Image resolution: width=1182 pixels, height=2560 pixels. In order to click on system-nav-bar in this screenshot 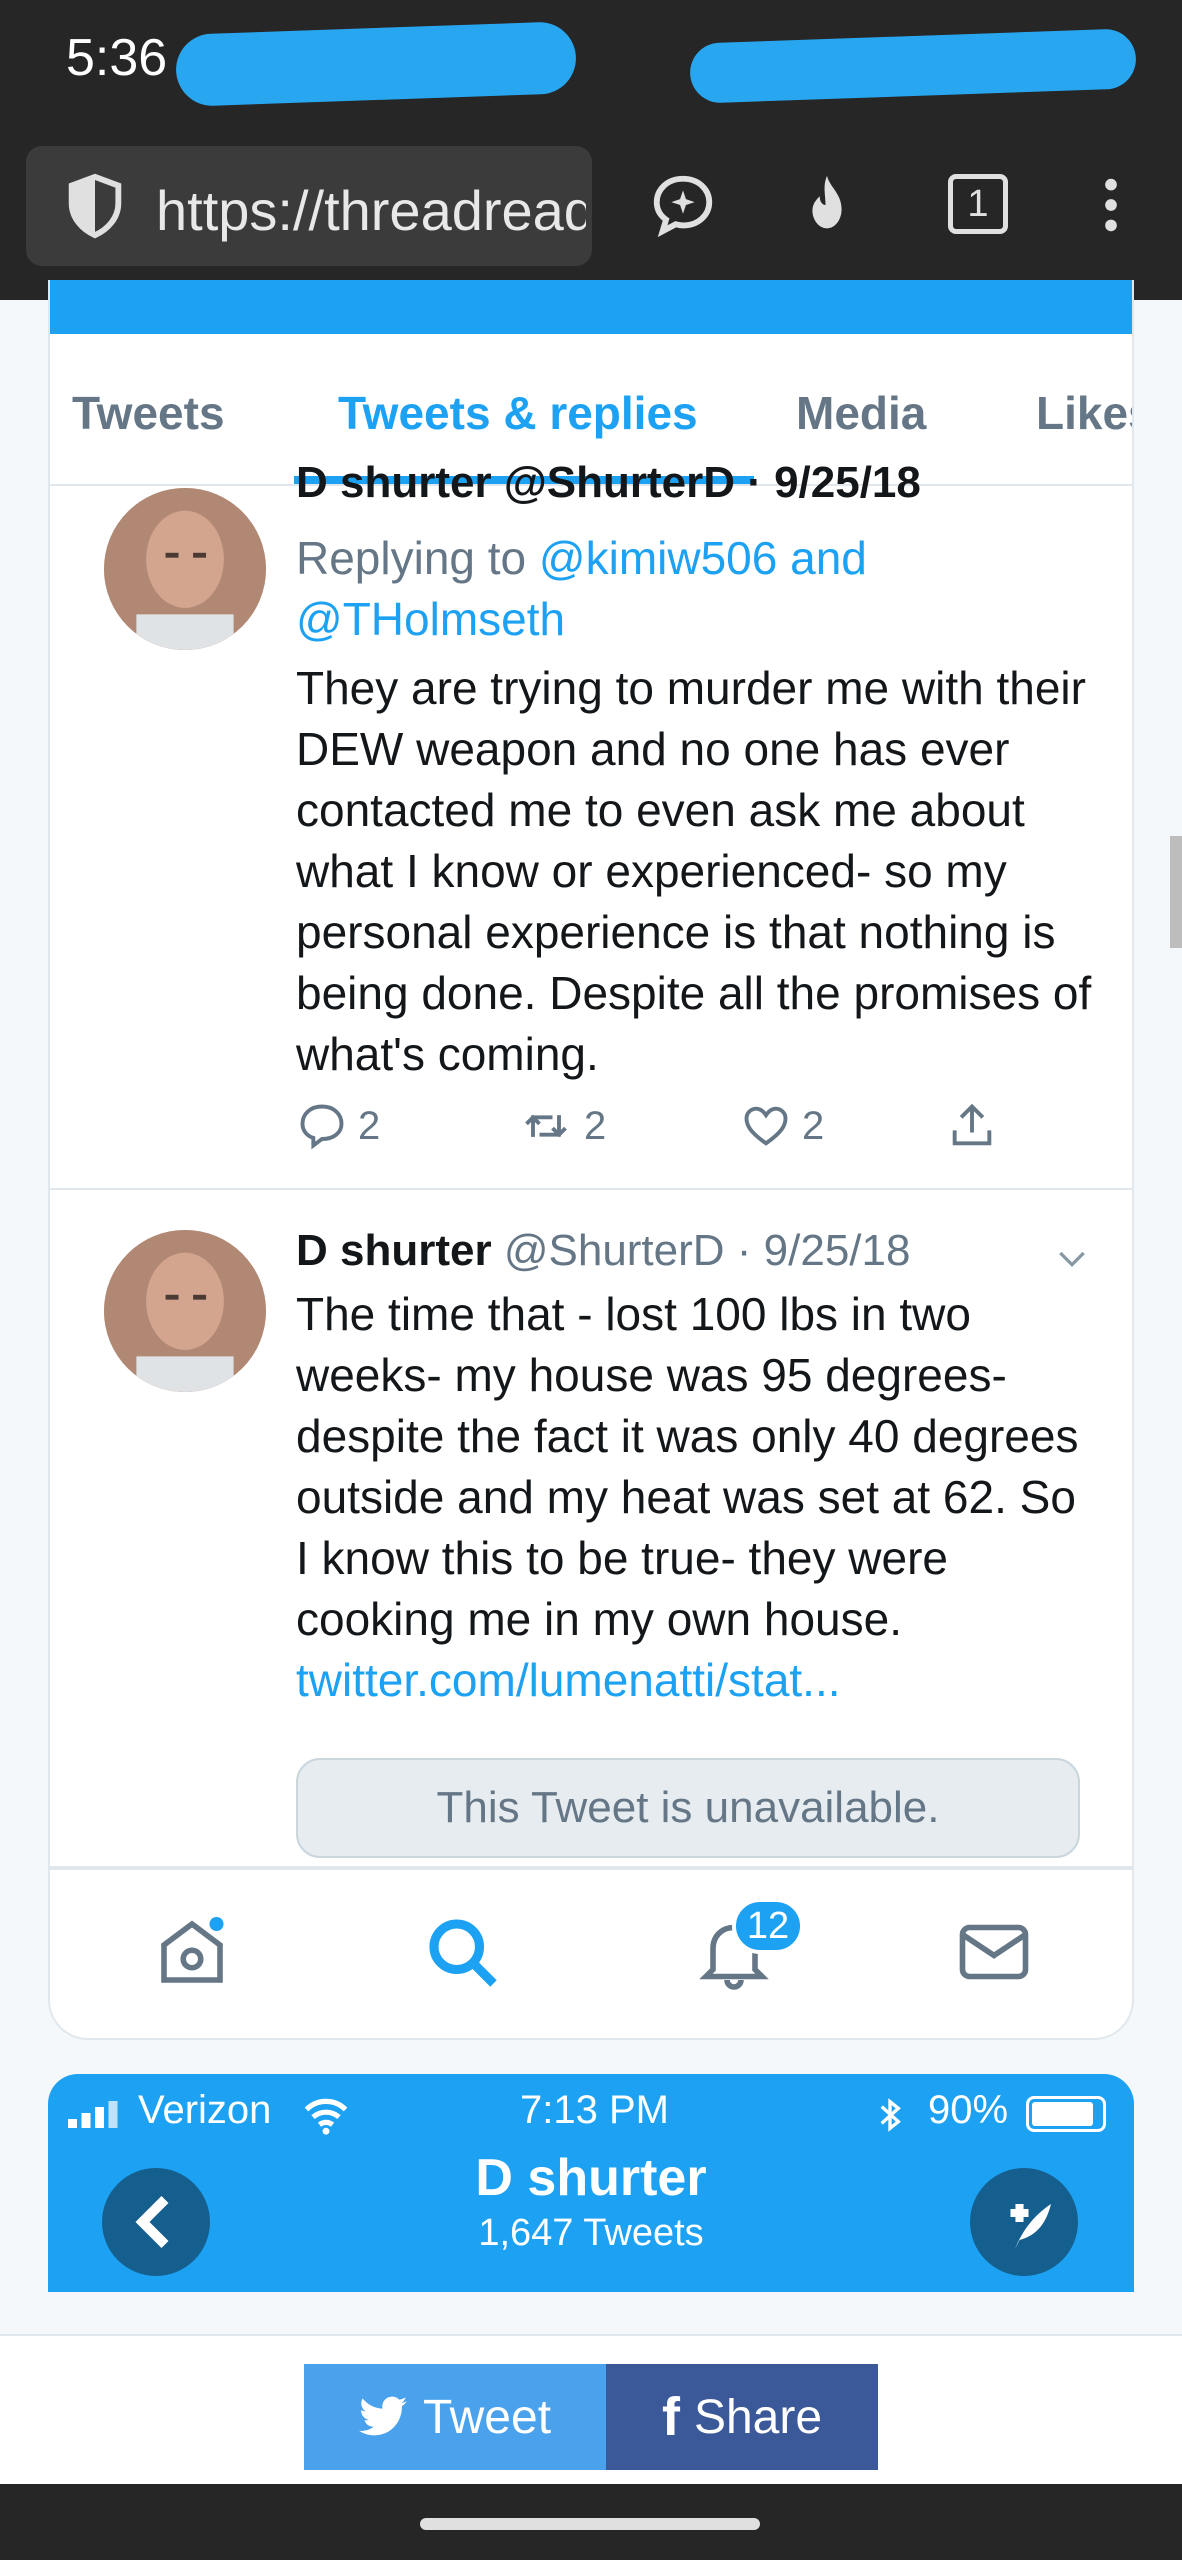, I will do `click(591, 2522)`.